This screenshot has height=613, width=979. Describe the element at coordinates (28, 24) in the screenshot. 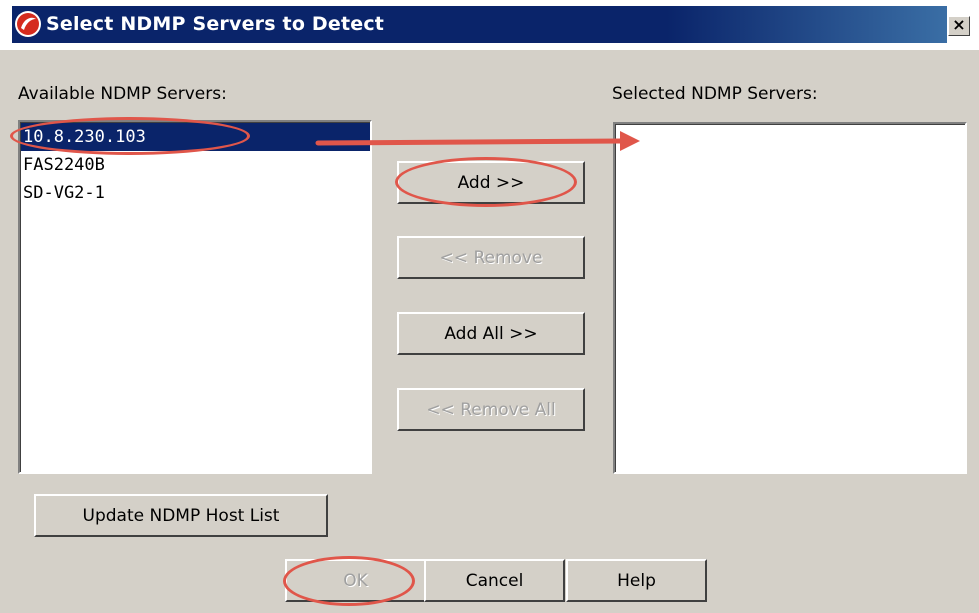

I see `app-logo-icon` at that location.